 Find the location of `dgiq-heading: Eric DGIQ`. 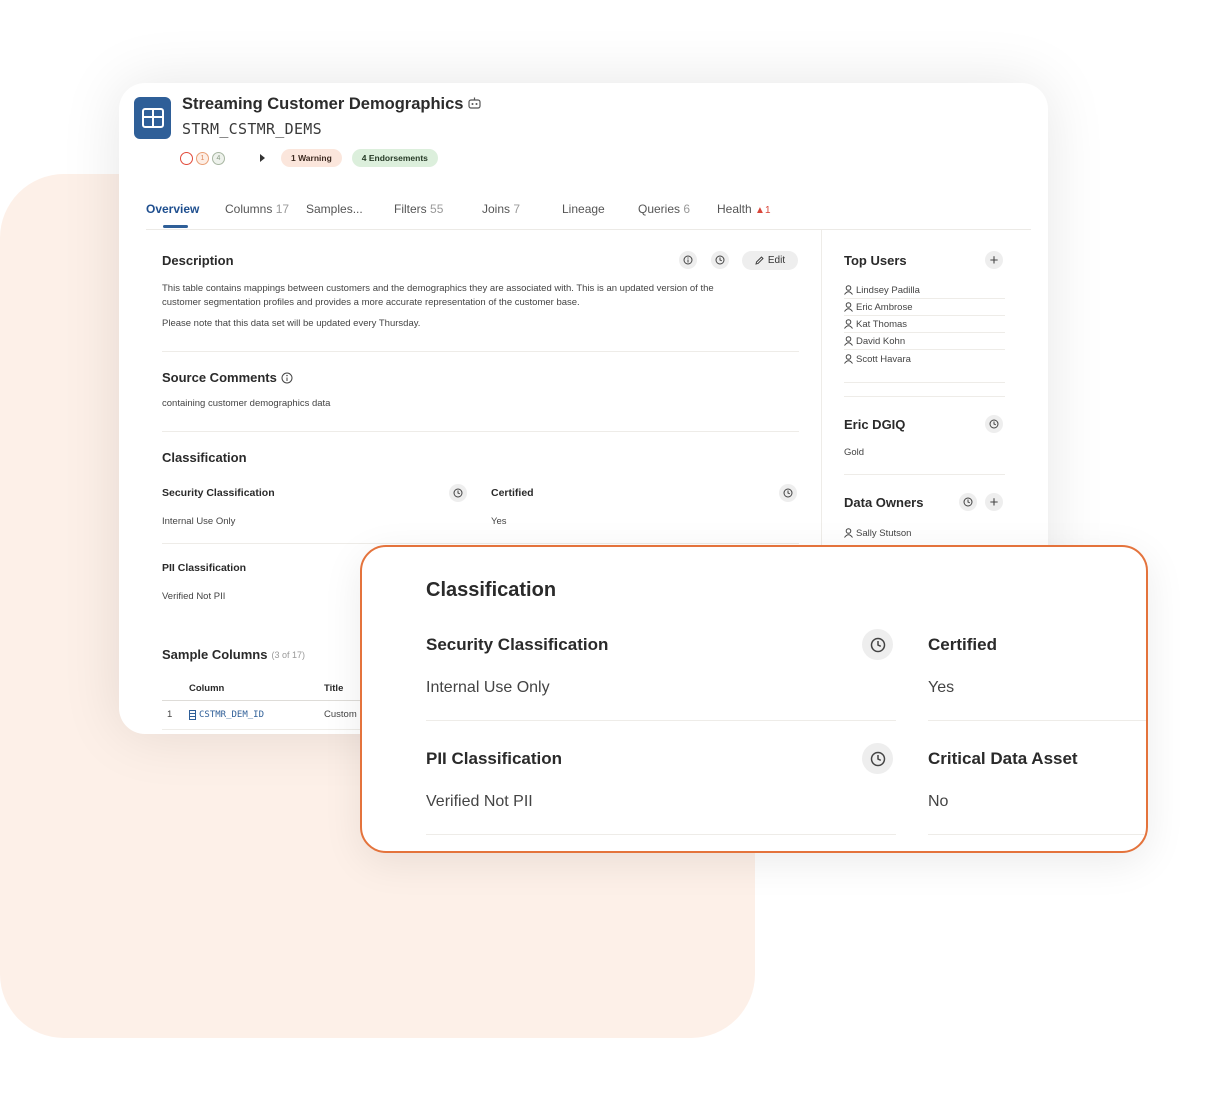

dgiq-heading: Eric DGIQ is located at coordinates (875, 424).